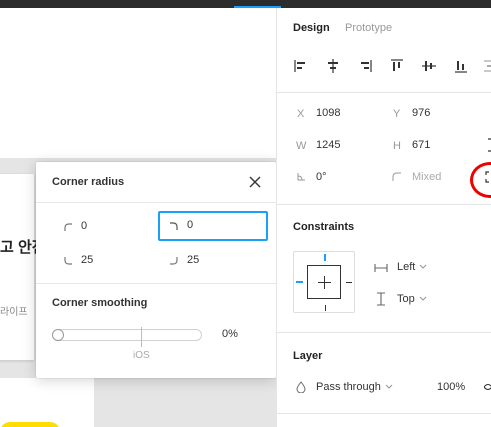 This screenshot has width=491, height=427. What do you see at coordinates (68, 227) in the screenshot?
I see `corner-top-left-icon` at bounding box center [68, 227].